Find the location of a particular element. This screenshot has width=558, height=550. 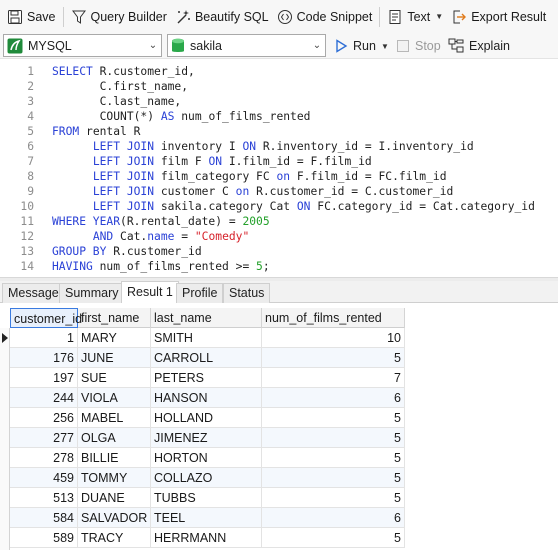

tab-result-1: Result 1 is located at coordinates (150, 292).